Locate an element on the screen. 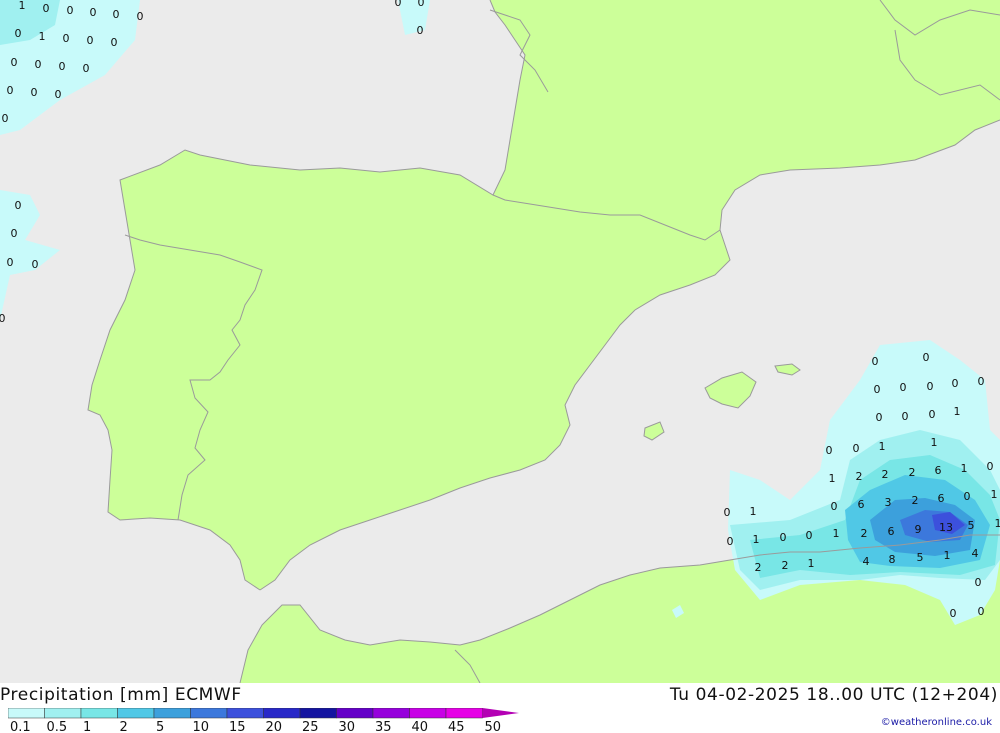  scale-label: 35 is located at coordinates (383, 726).